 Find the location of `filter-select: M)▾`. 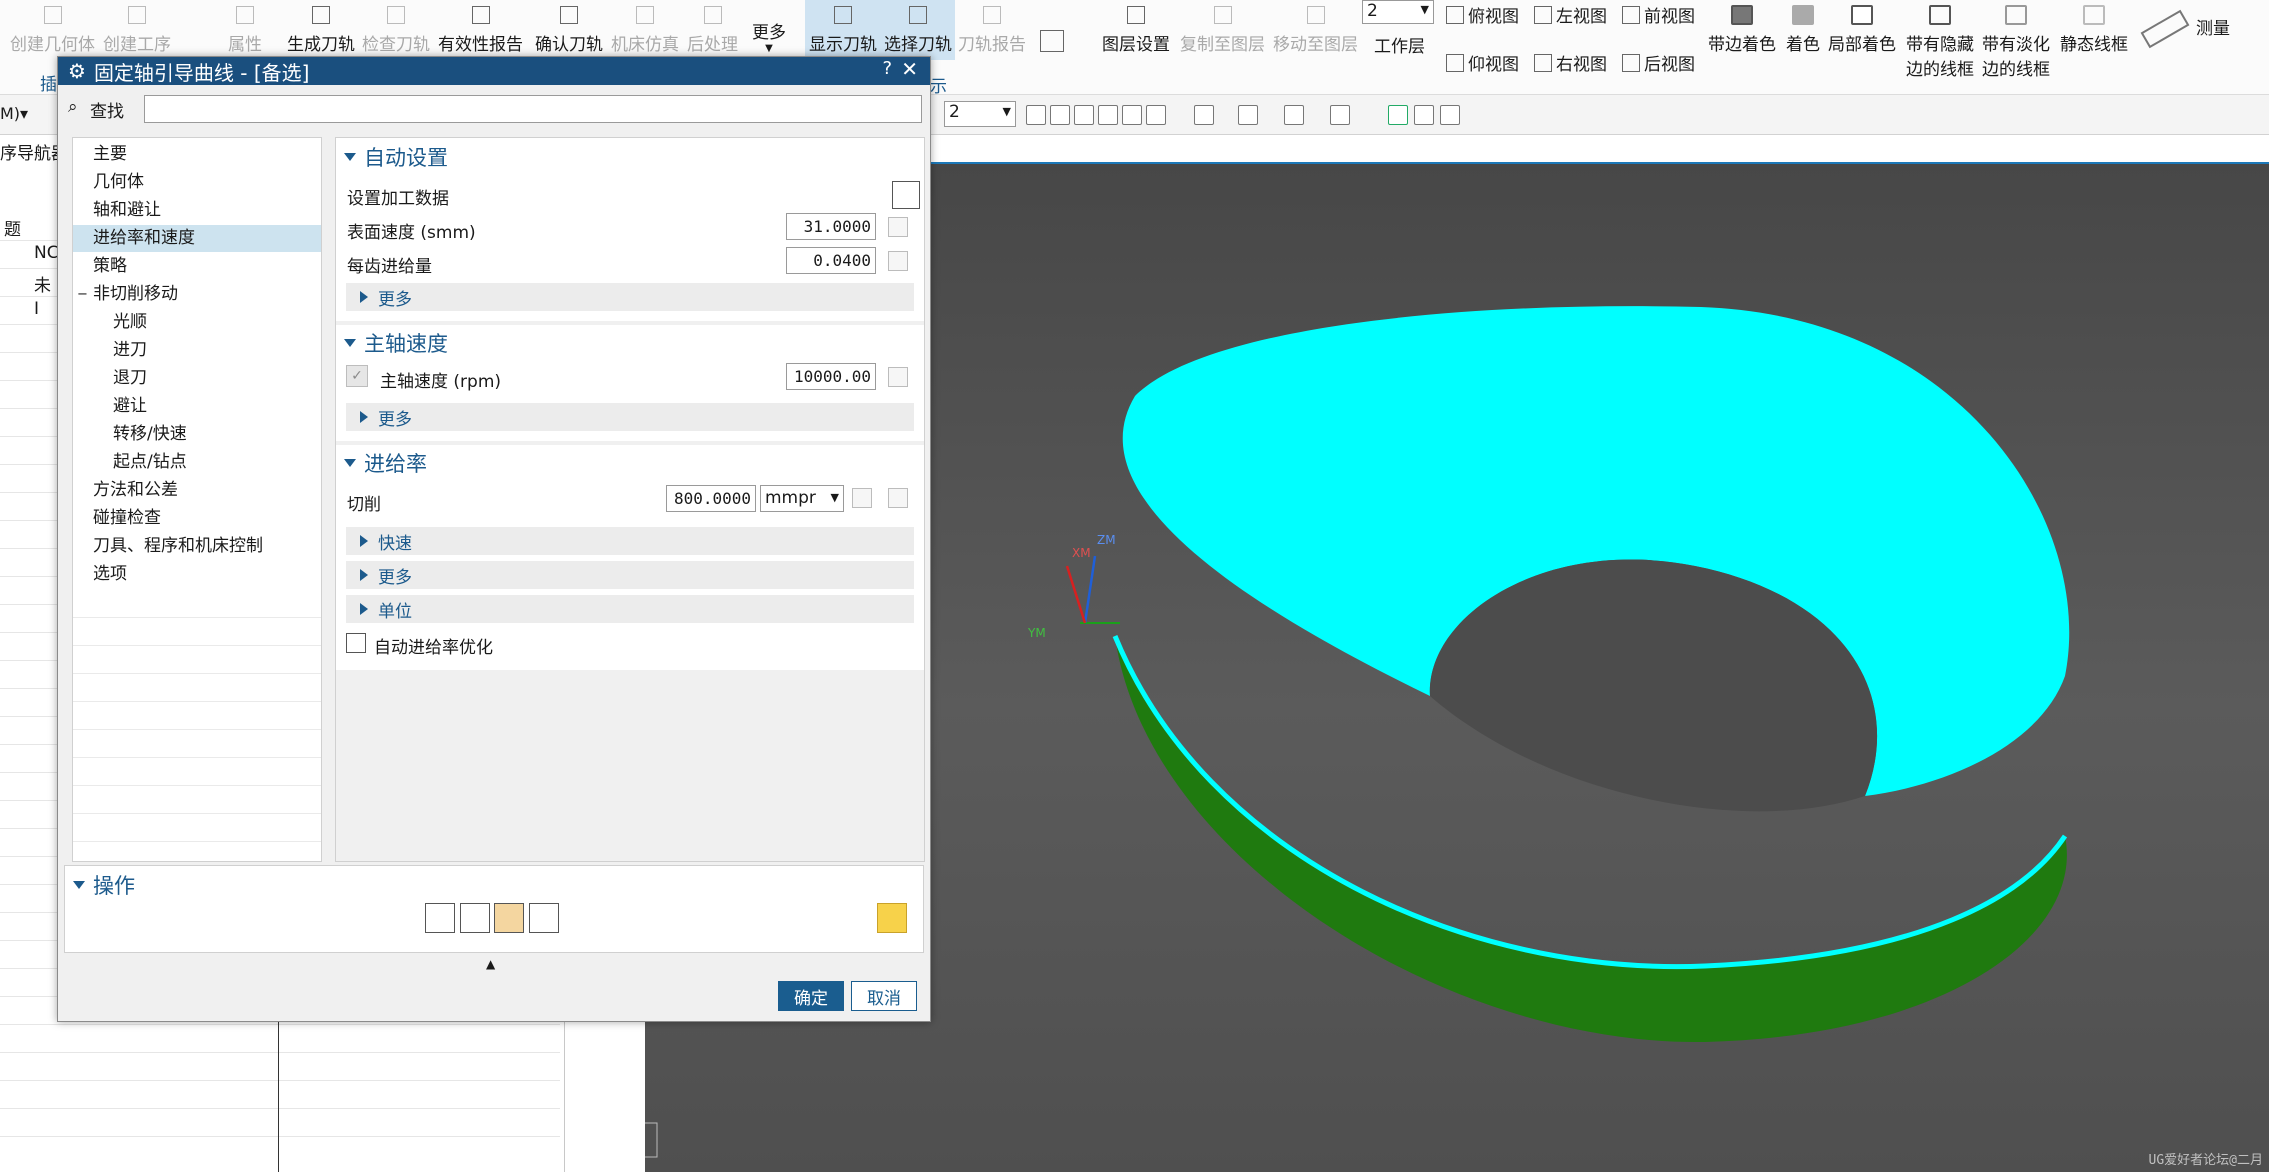

filter-select: M)▾ is located at coordinates (15, 114).